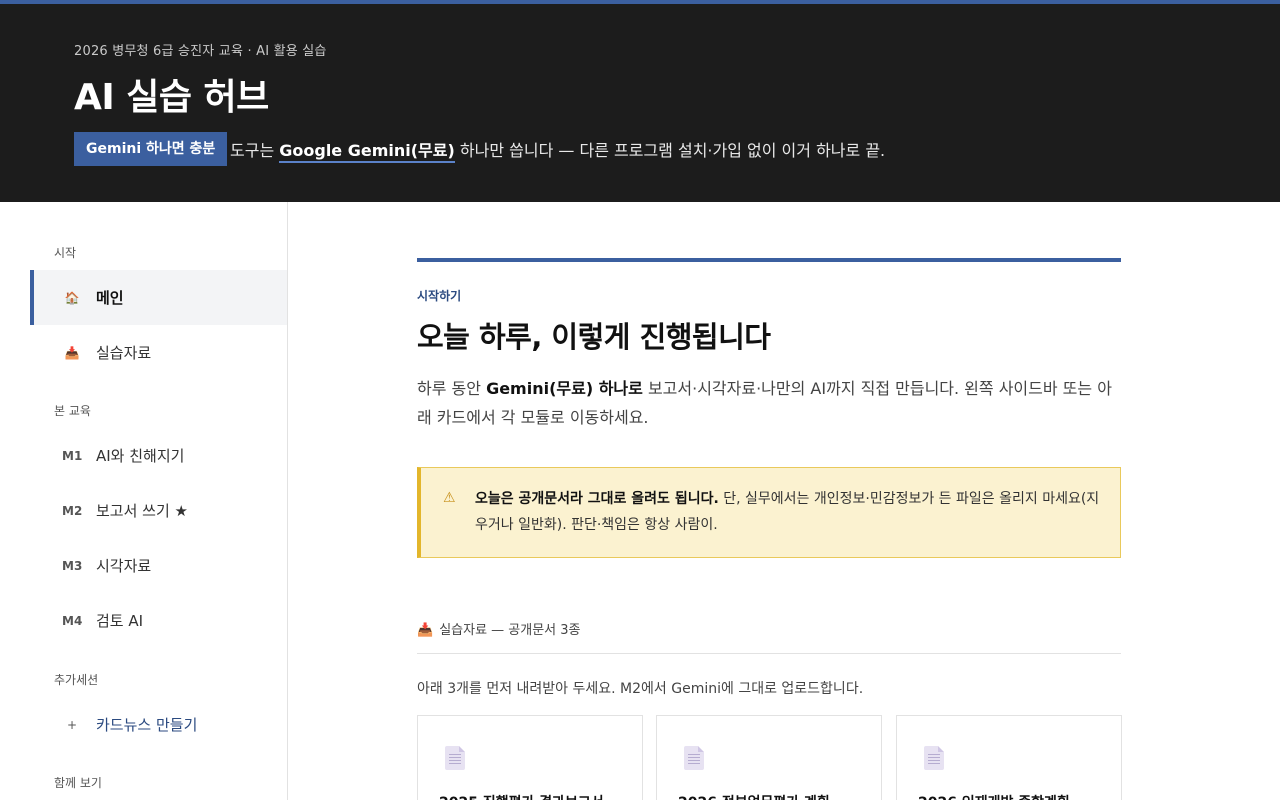 This screenshot has height=800, width=1280. Describe the element at coordinates (76, 680) in the screenshot. I see `sidebar-section-extra: 추가세션` at that location.